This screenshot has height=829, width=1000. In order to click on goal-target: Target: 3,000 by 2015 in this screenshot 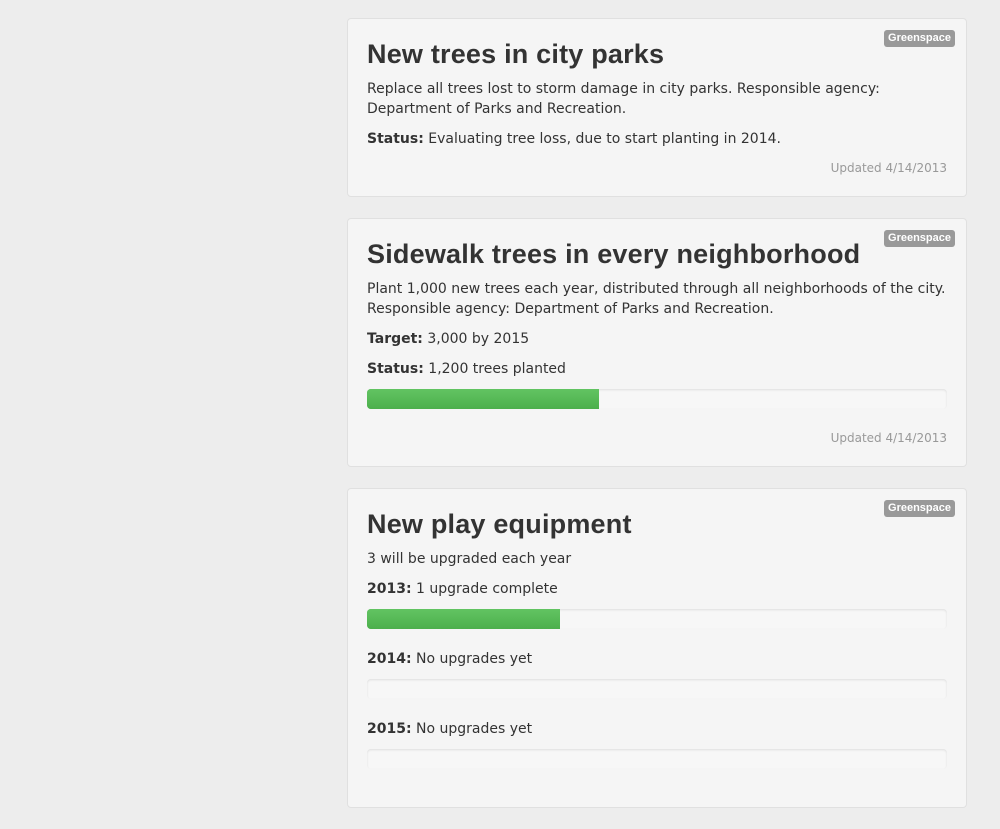, I will do `click(657, 339)`.